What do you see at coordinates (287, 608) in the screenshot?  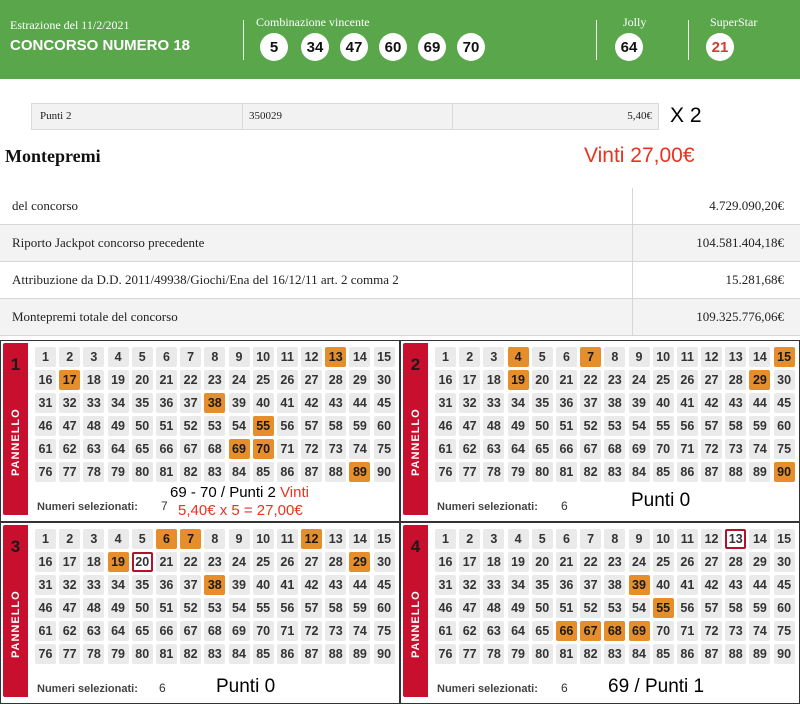 I see `number-cell-56: 56` at bounding box center [287, 608].